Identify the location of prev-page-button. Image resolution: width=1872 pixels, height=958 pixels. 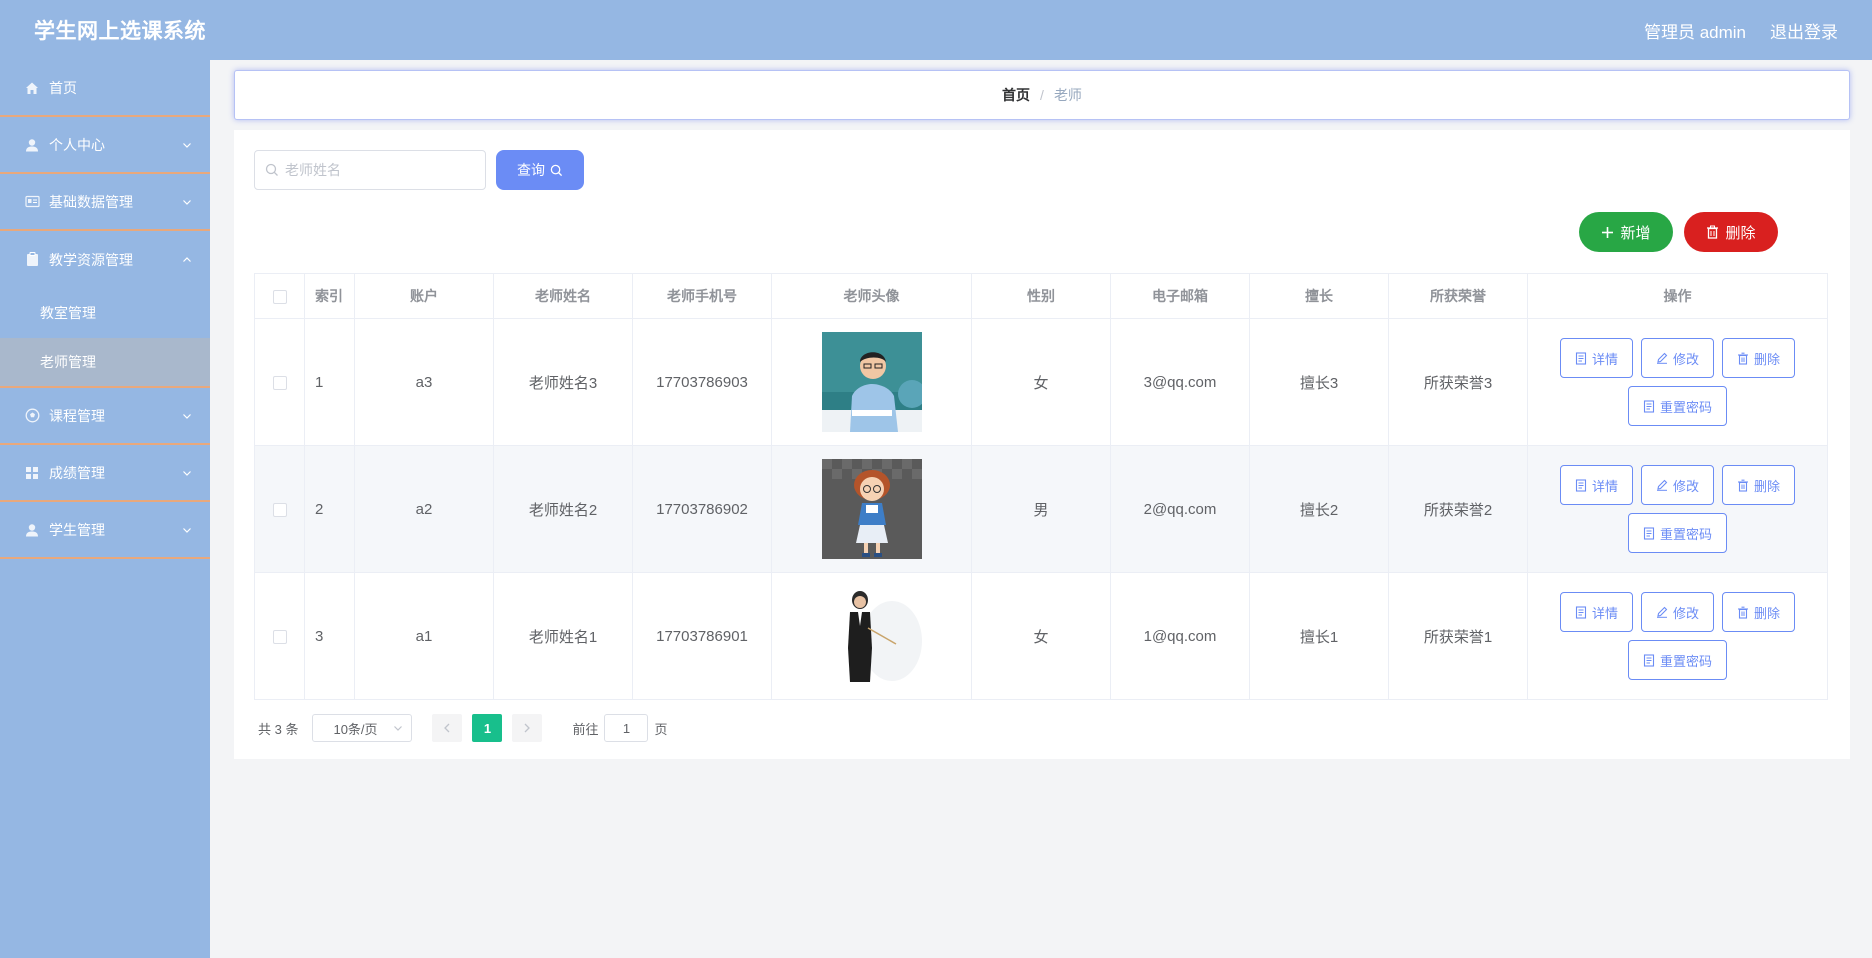
(447, 728).